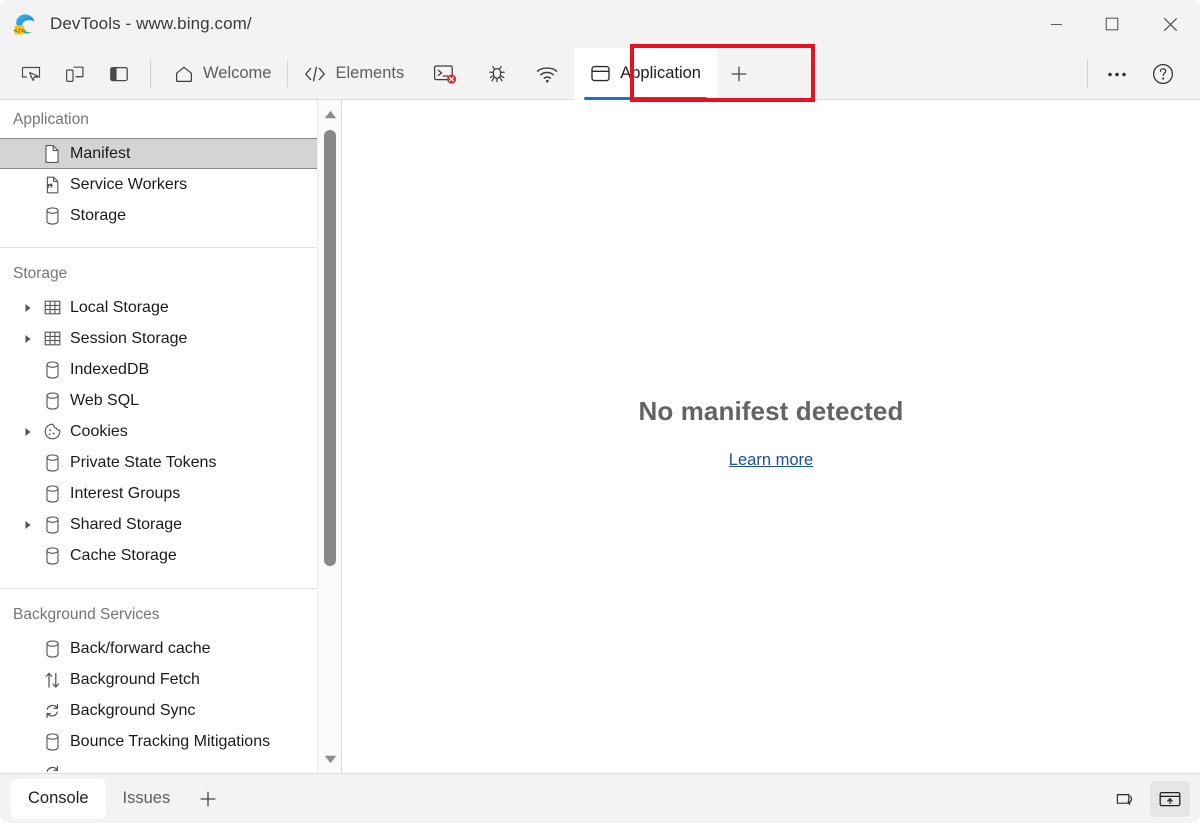  Describe the element at coordinates (159, 431) in the screenshot. I see `sidebar-item-cookies: Cookies` at that location.